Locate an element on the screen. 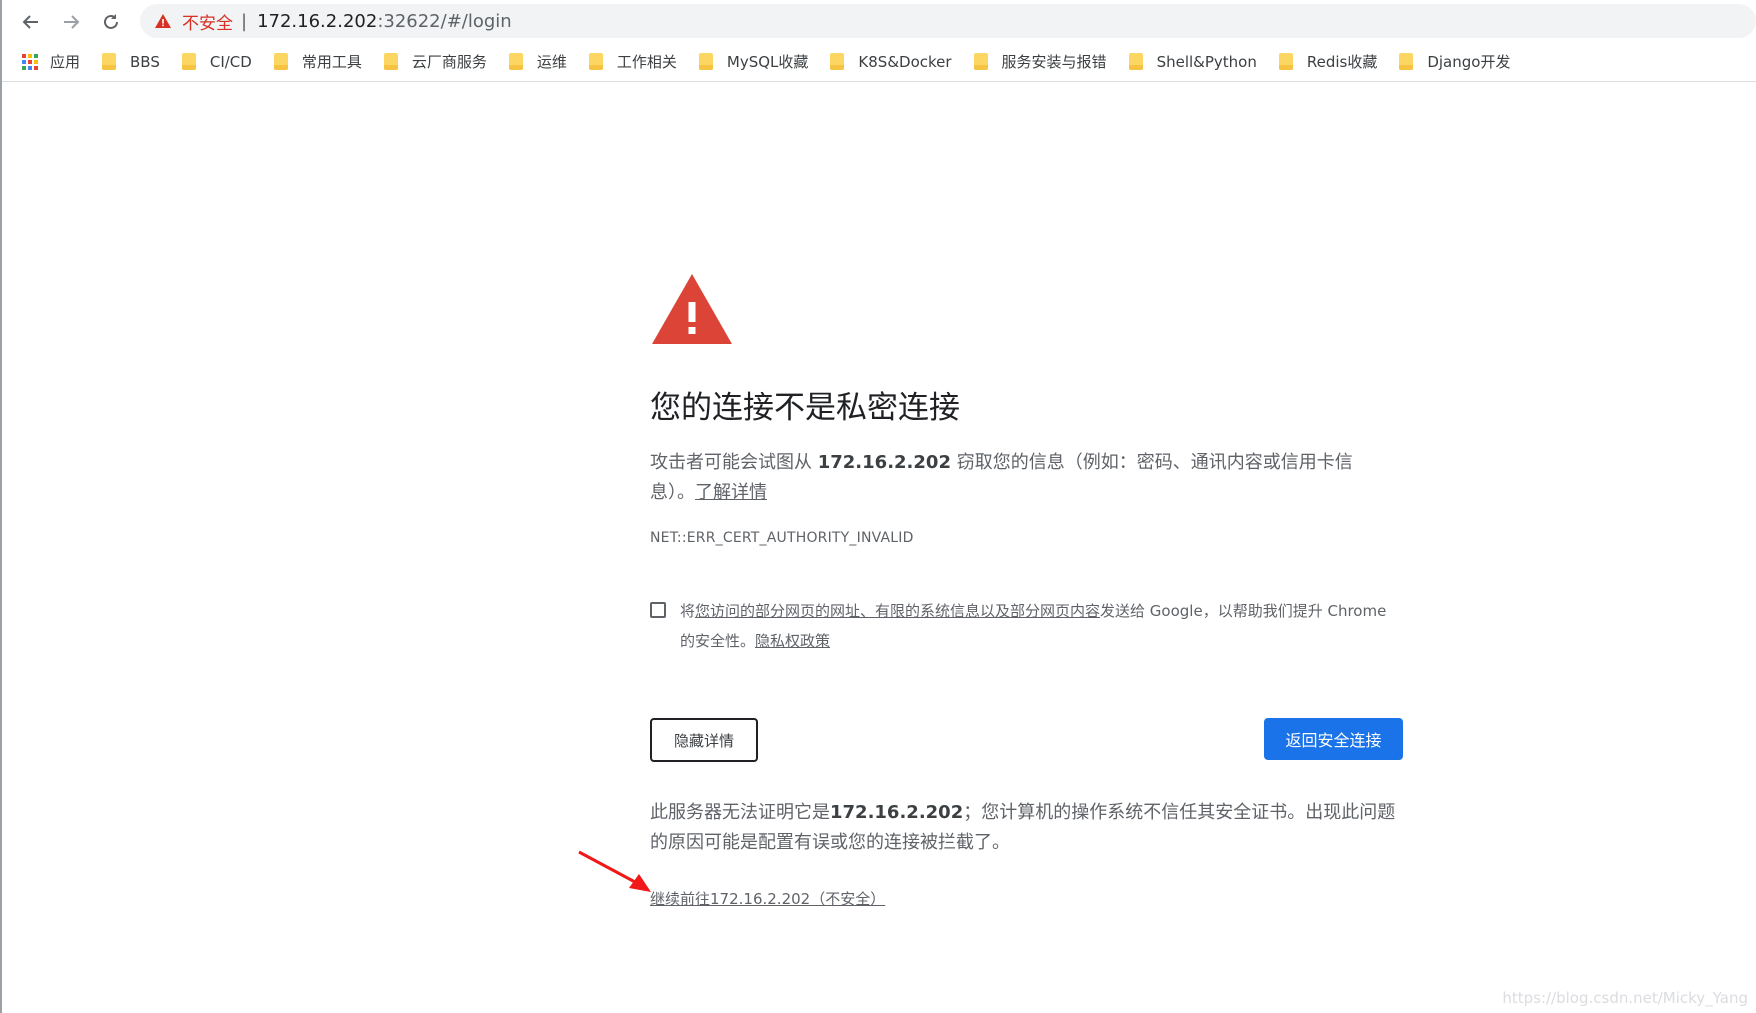 This screenshot has width=1756, height=1013. bookmark-folder: Django开发 is located at coordinates (1454, 61).